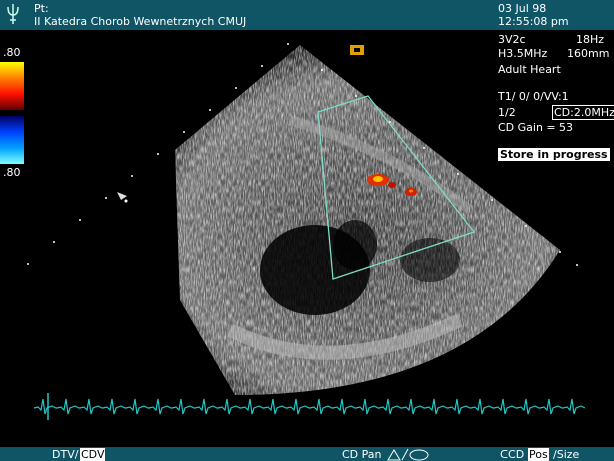 Image resolution: width=614 pixels, height=461 pixels. I want to click on ecg-trace, so click(309, 406).